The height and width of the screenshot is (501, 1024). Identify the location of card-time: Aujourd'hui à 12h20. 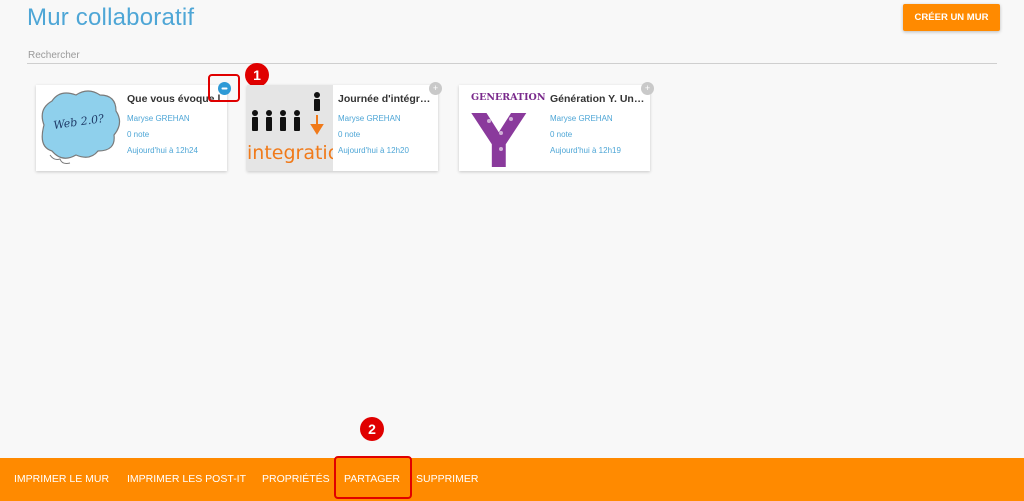
(373, 150).